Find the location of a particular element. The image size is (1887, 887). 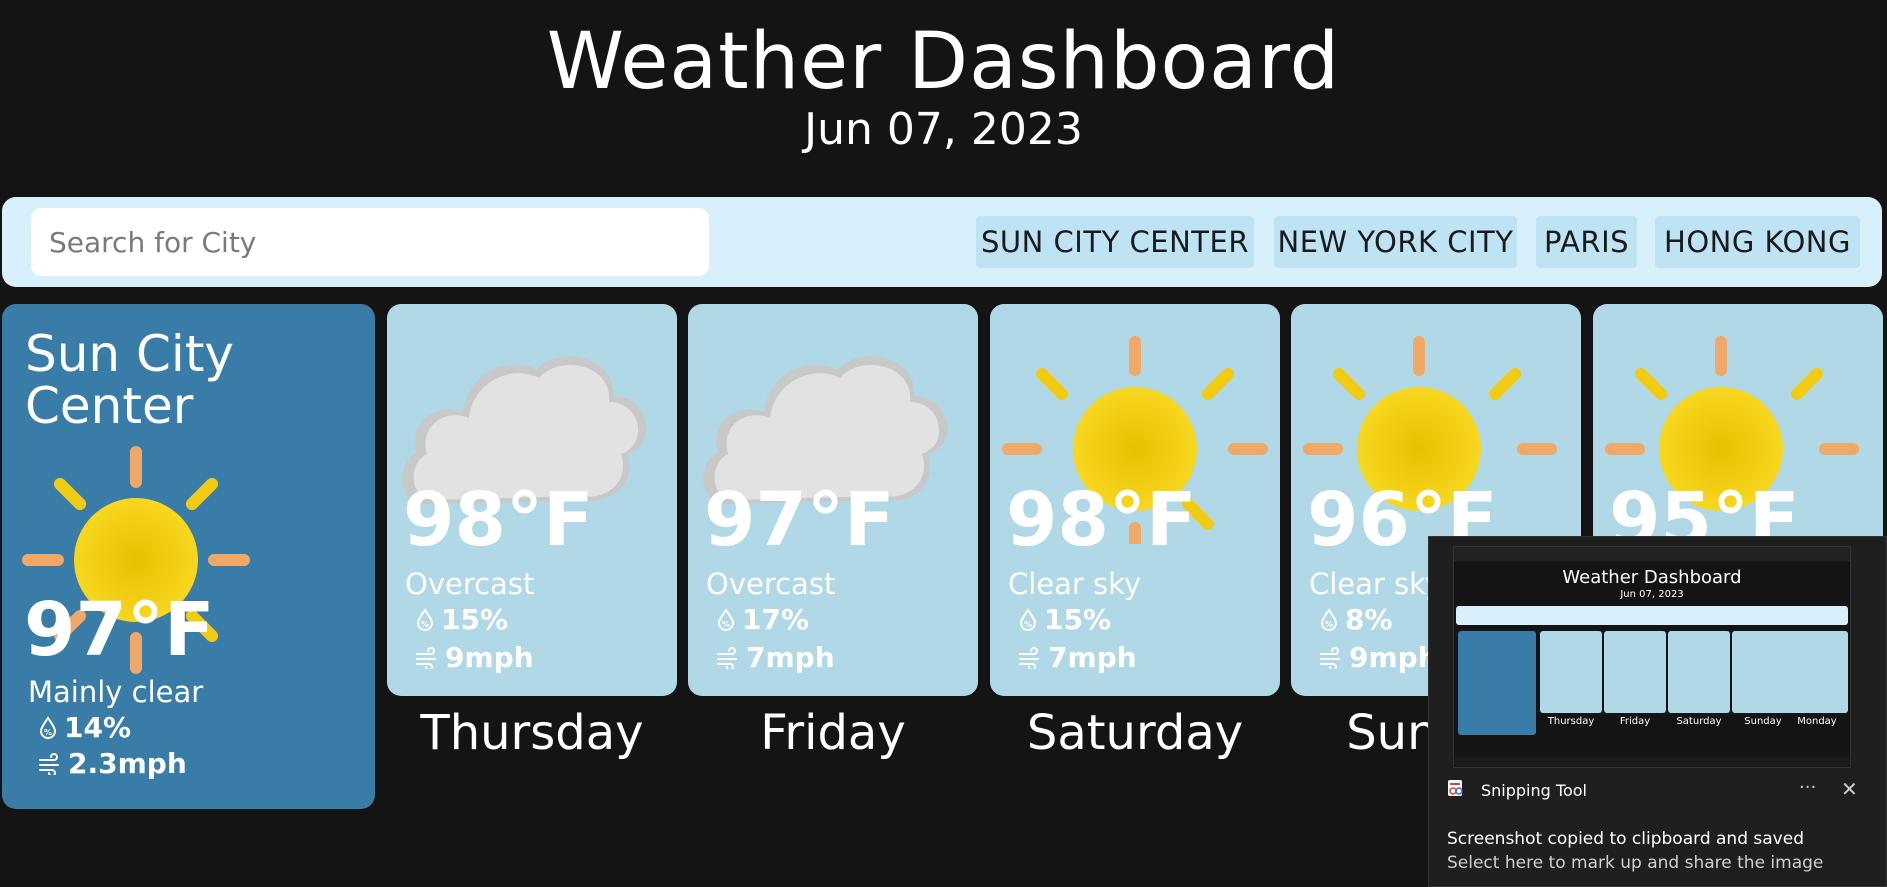

city-button-hong-kong: HONG KONG is located at coordinates (1757, 242).